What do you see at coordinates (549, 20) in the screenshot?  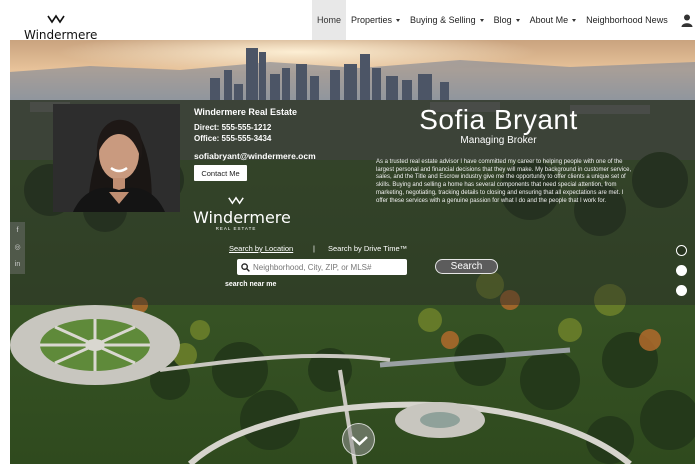 I see `nav-about-me-label: About Me` at bounding box center [549, 20].